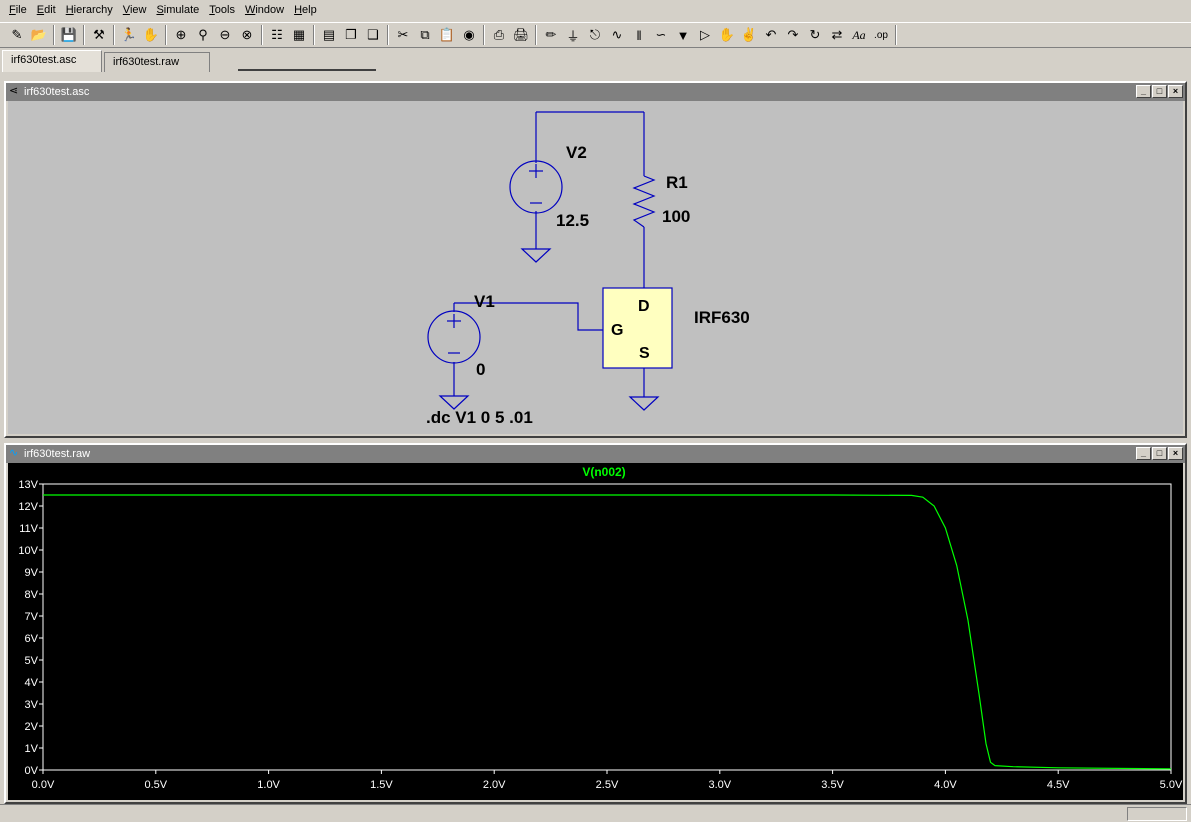 The image size is (1191, 822). What do you see at coordinates (129, 35) in the screenshot?
I see `run-icon: 🏃` at bounding box center [129, 35].